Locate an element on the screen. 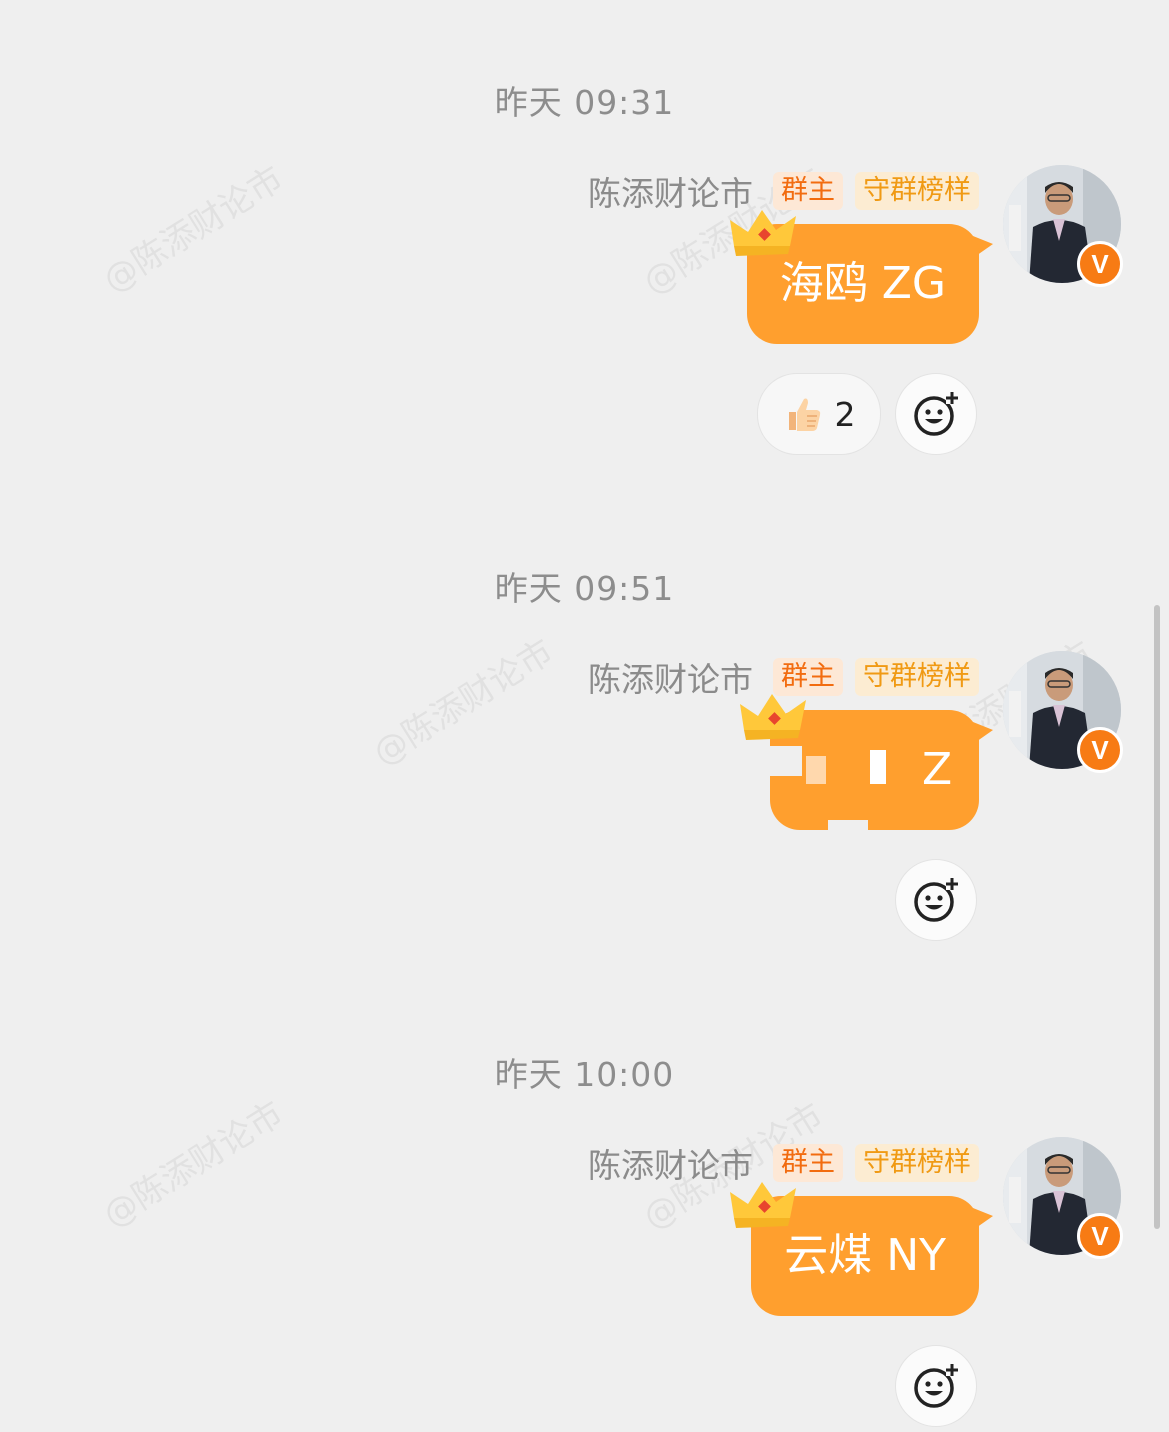 The image size is (1169, 1432). thumbs-up-icon is located at coordinates (804, 414).